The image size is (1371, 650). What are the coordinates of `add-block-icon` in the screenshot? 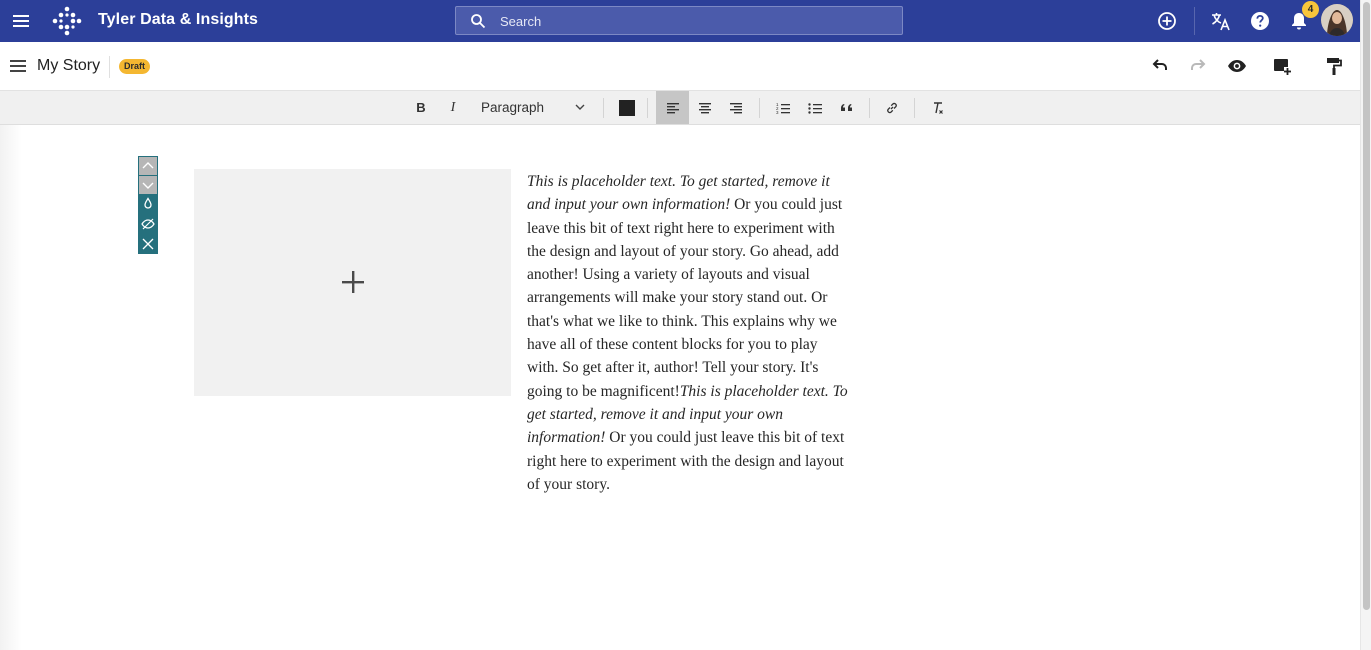 It's located at (1282, 66).